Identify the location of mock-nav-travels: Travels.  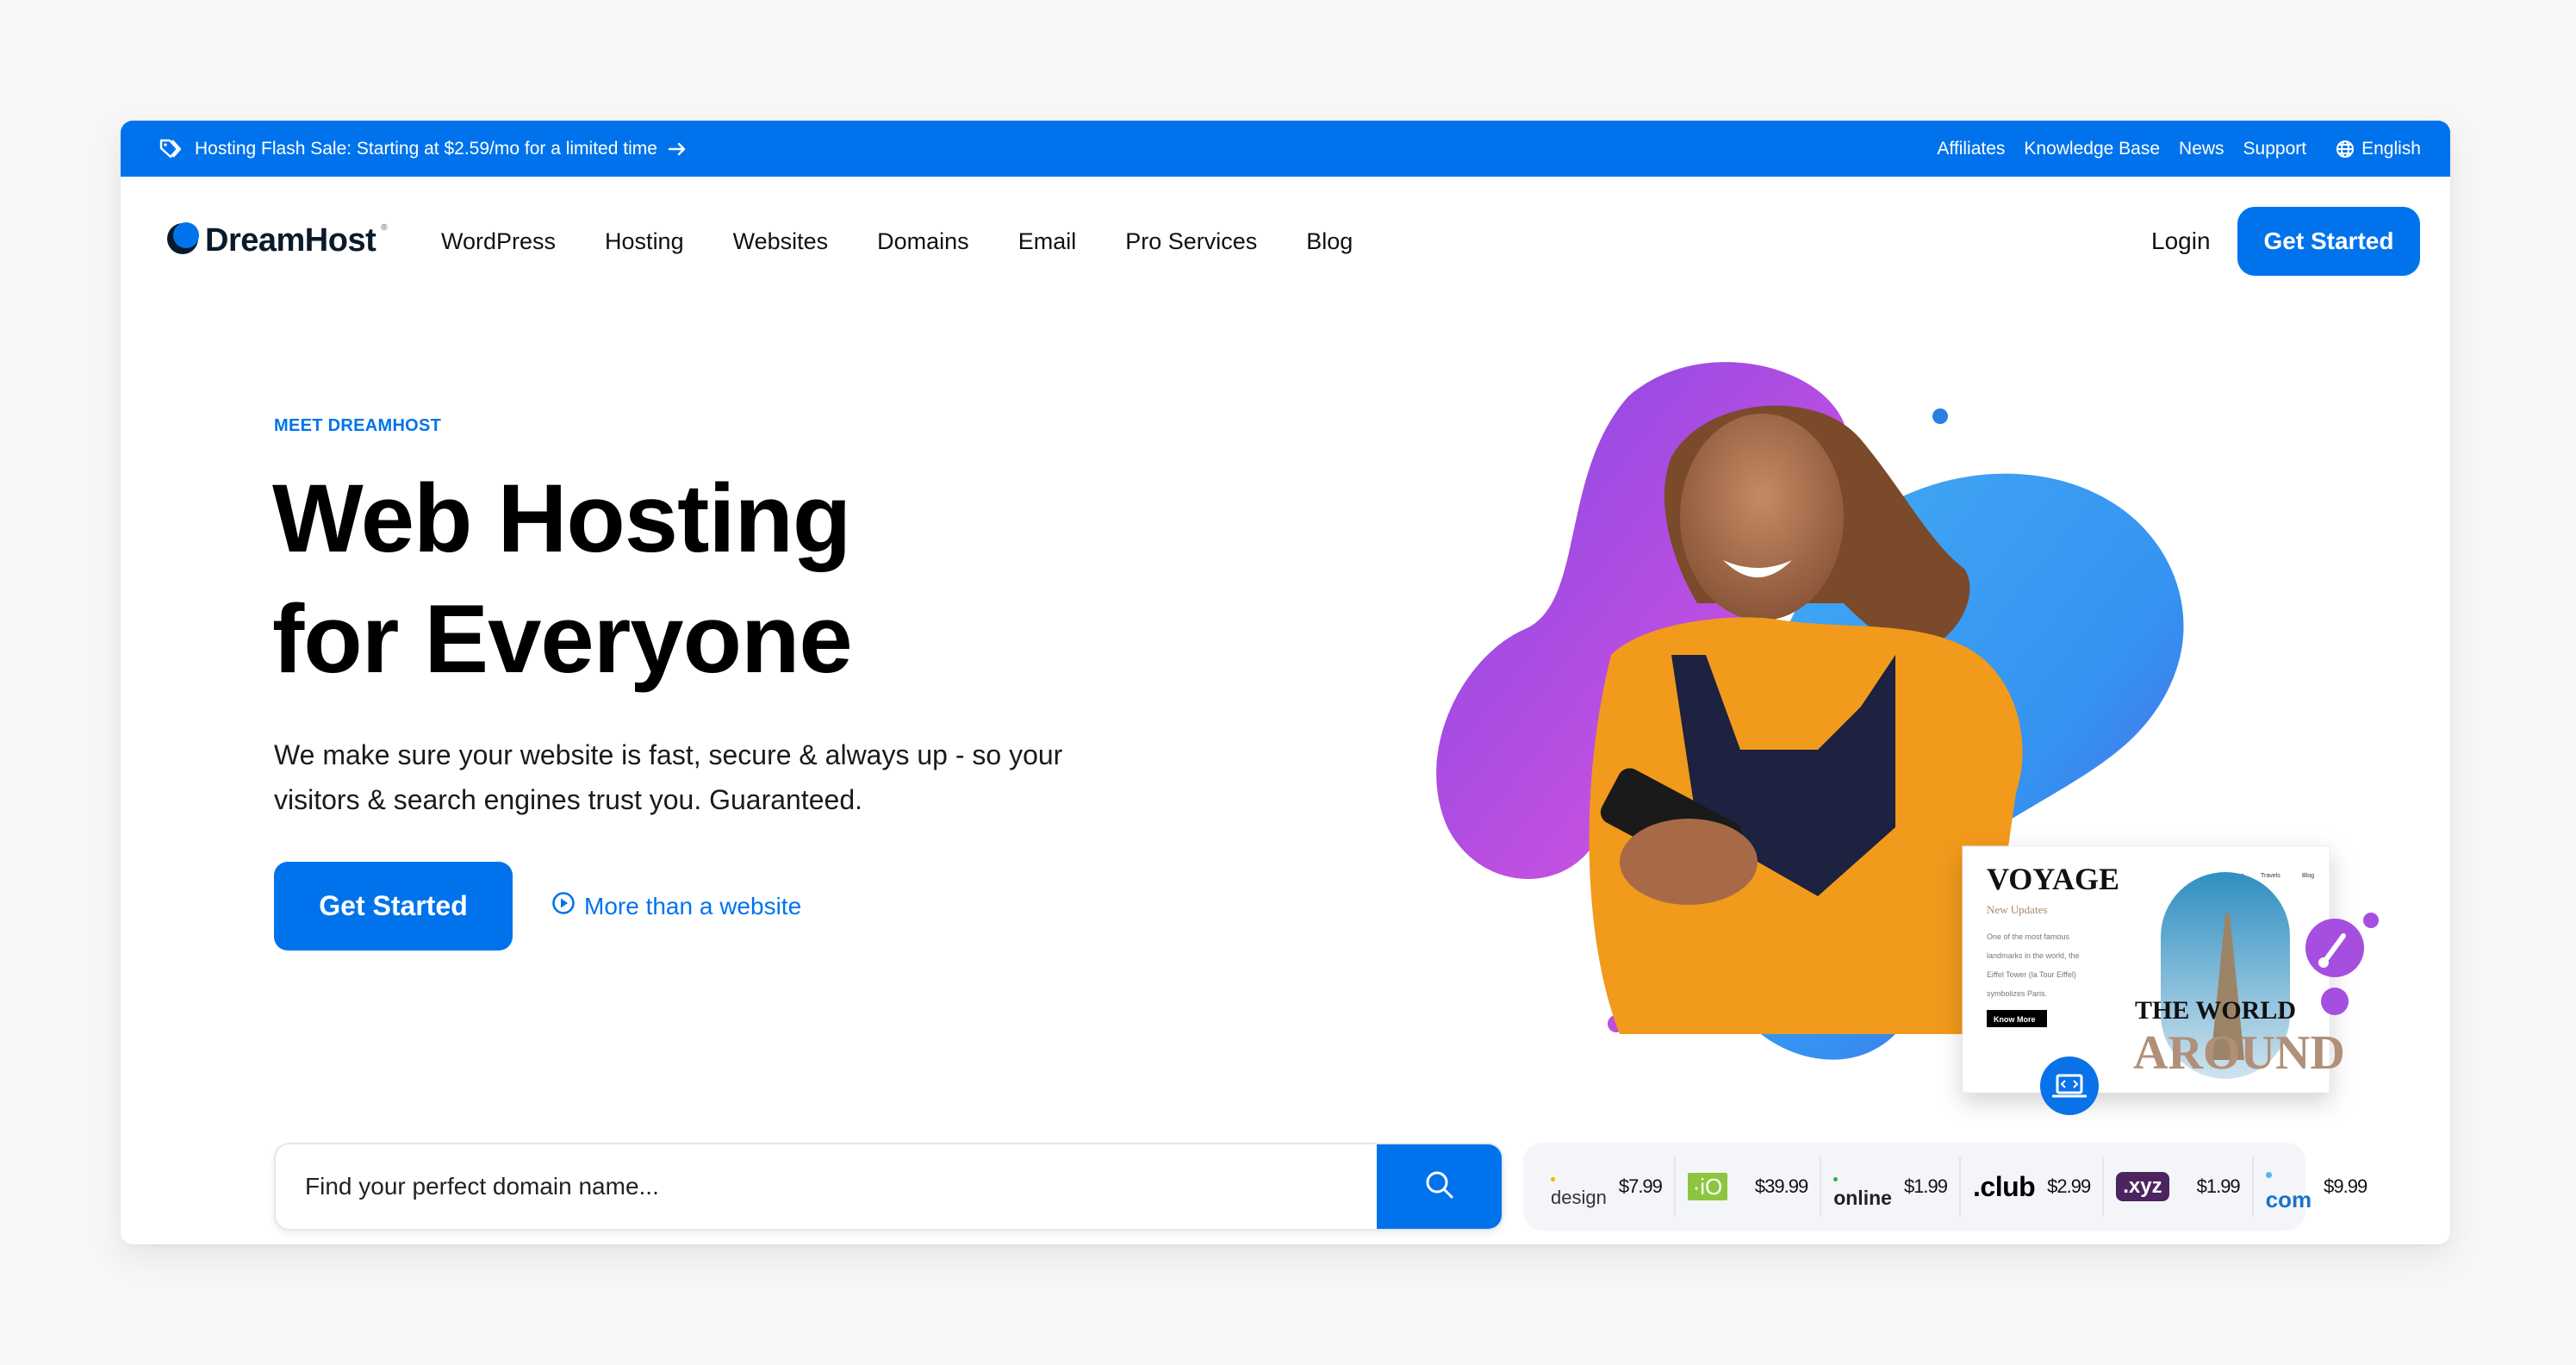
(2270, 876).